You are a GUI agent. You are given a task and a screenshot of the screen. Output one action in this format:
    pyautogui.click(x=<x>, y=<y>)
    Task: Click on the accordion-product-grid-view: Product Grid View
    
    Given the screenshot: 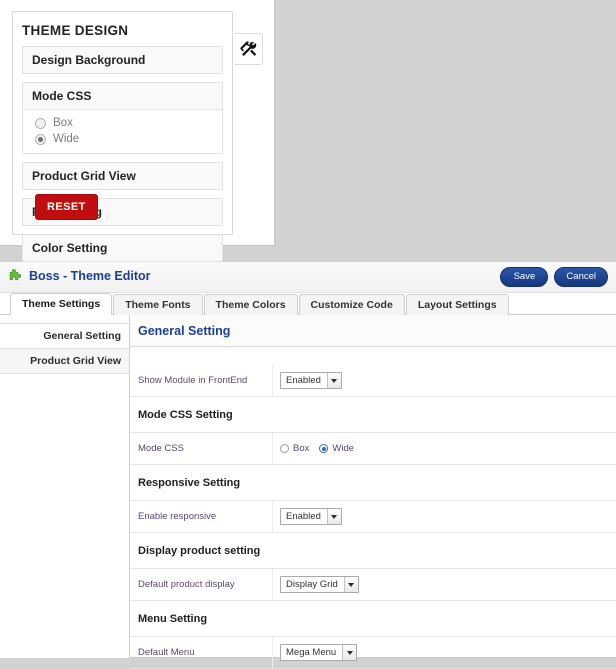 What is the action you would take?
    pyautogui.click(x=122, y=176)
    